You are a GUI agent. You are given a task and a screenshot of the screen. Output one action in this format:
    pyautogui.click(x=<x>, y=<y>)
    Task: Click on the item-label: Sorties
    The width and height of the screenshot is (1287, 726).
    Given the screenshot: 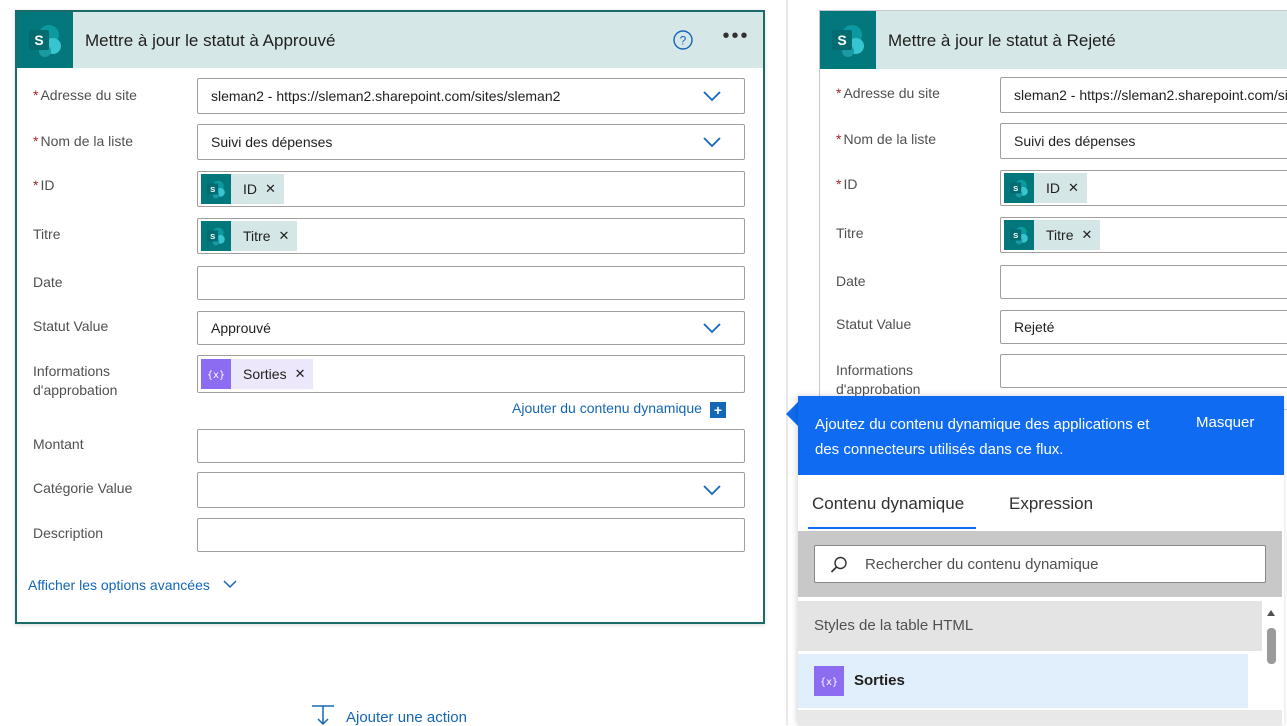 What is the action you would take?
    pyautogui.click(x=879, y=680)
    